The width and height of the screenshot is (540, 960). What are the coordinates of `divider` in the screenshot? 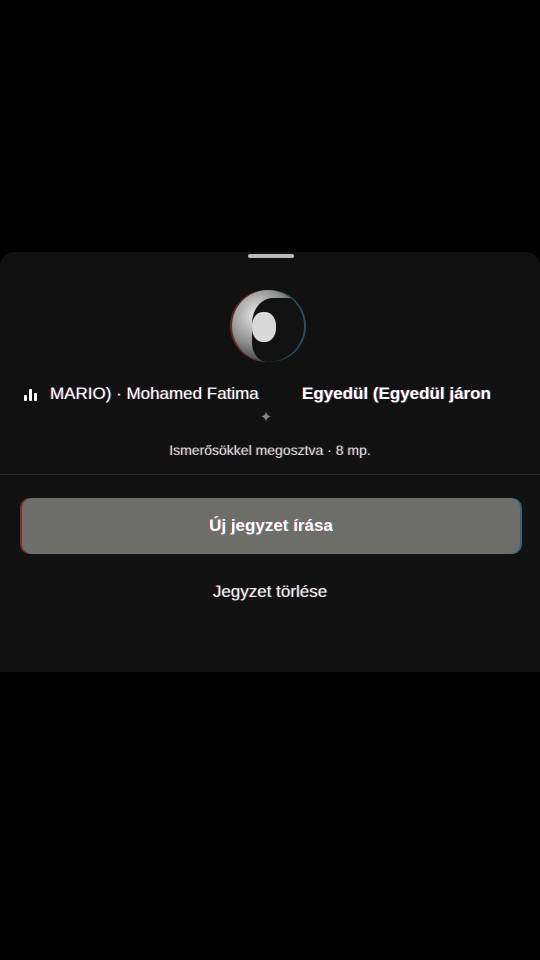 It's located at (270, 474).